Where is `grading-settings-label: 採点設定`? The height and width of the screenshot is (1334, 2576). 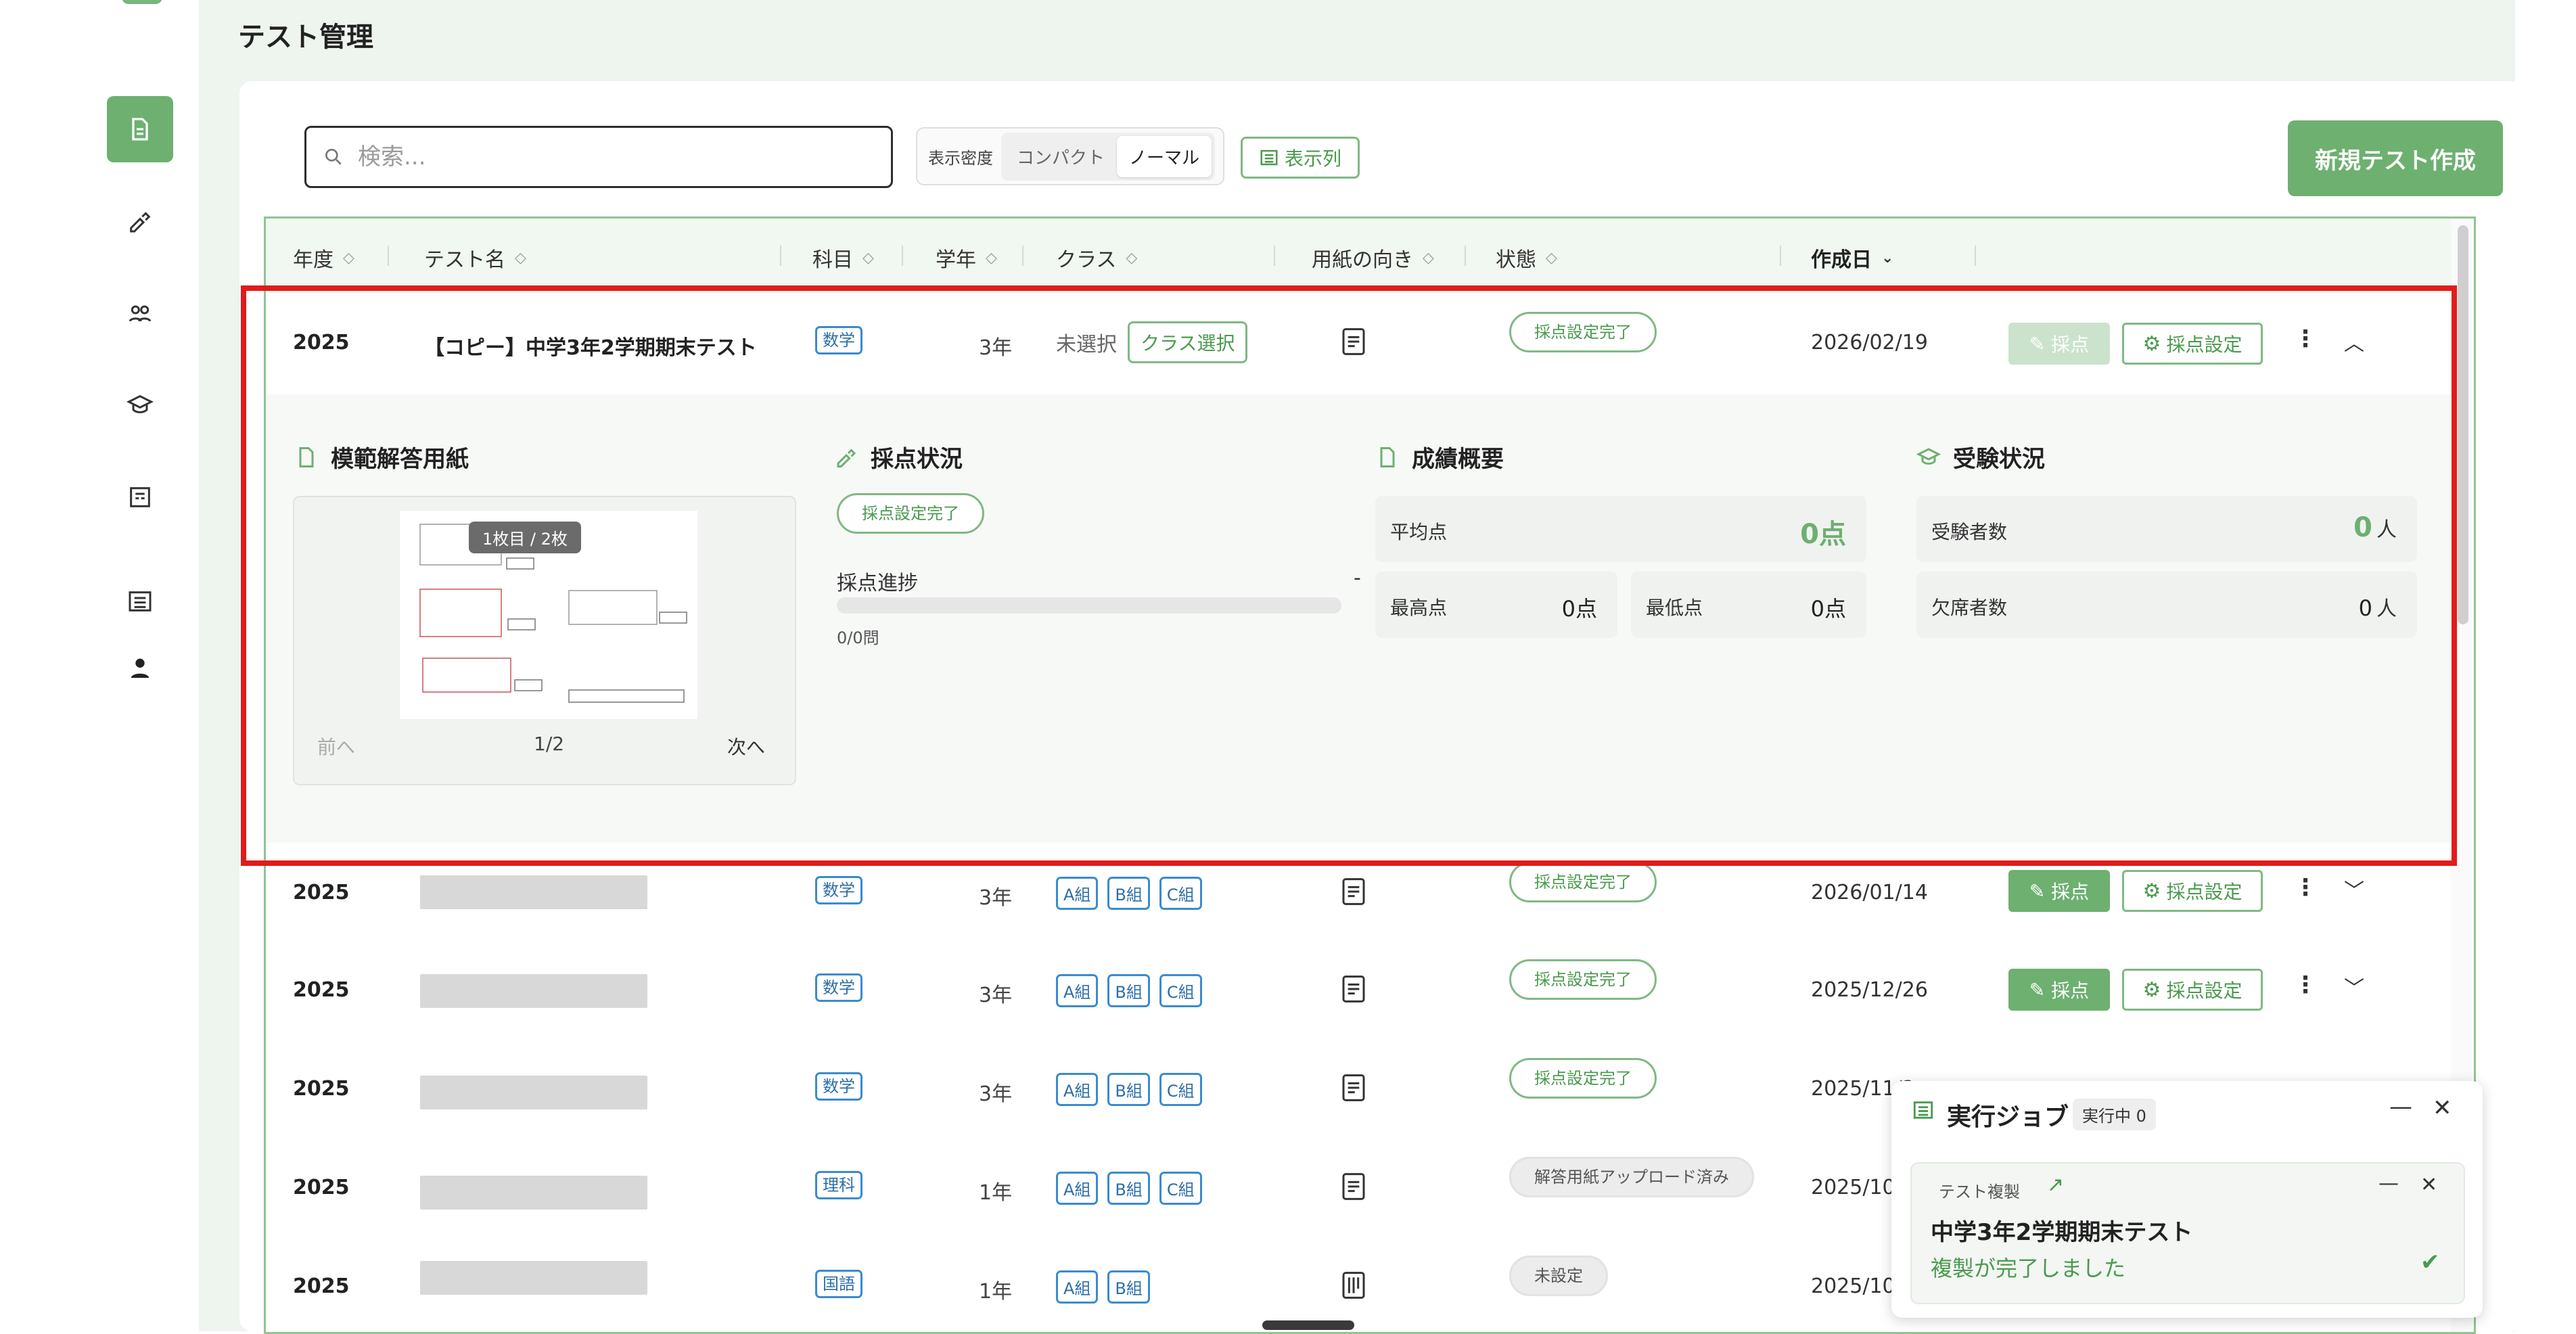 grading-settings-label: 採点設定 is located at coordinates (2204, 345).